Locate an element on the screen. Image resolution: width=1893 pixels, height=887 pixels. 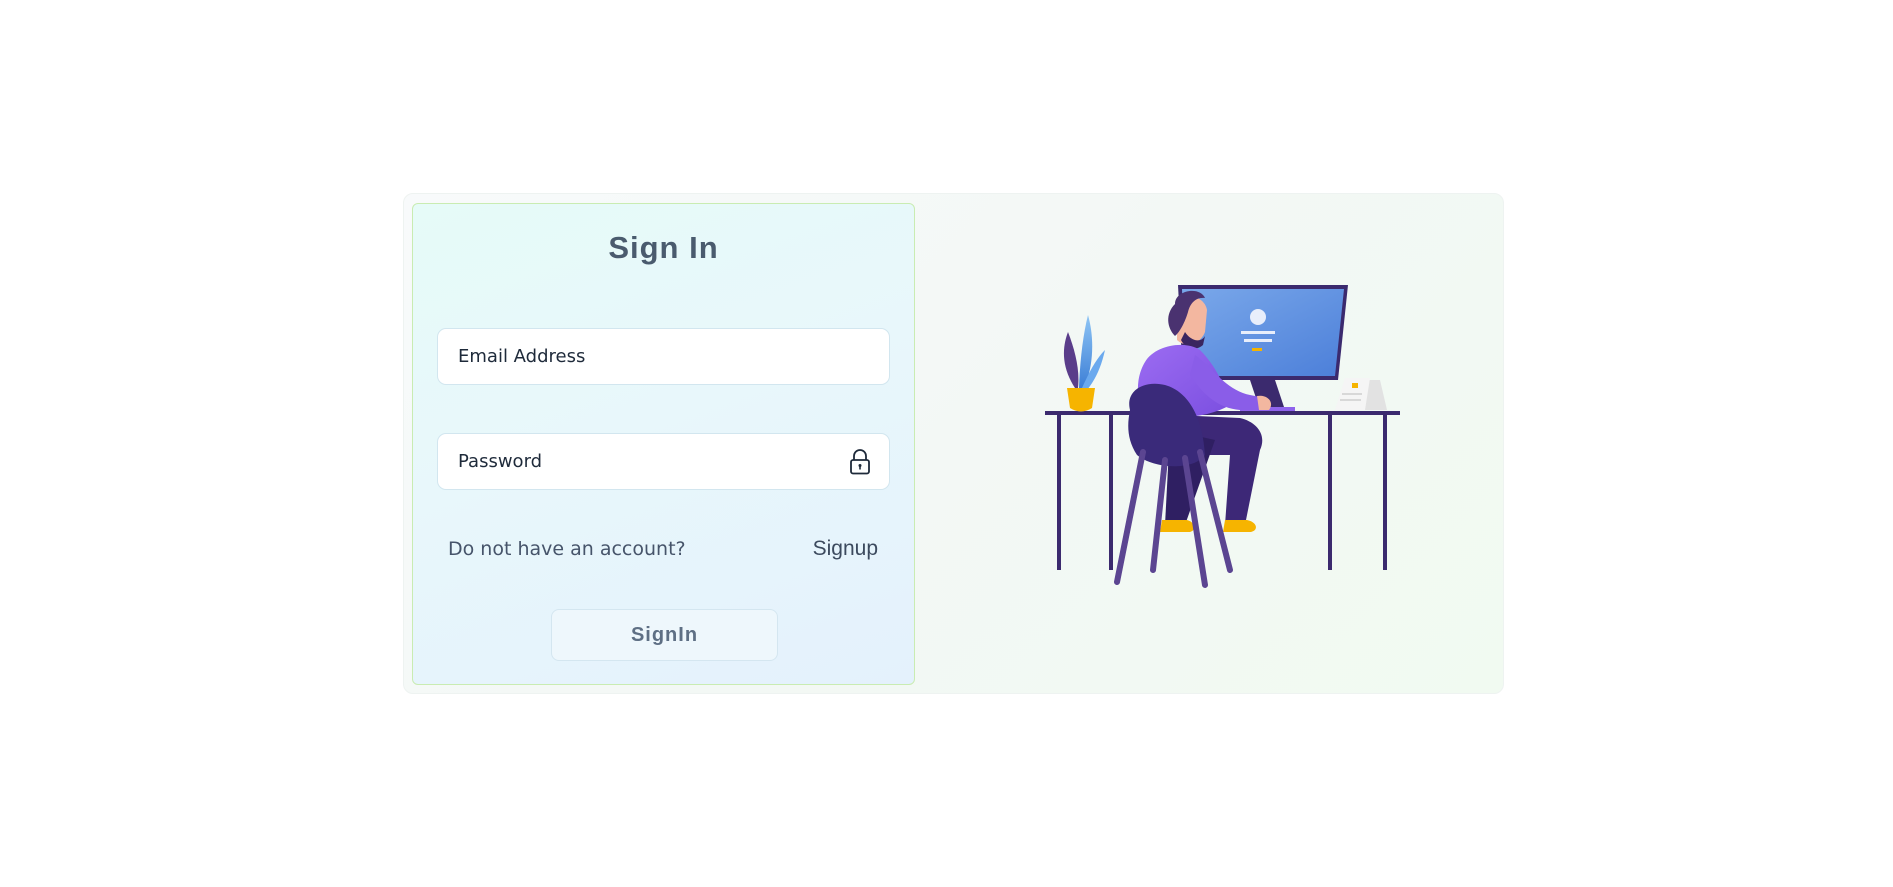
password-field-wrapper is located at coordinates (663, 461).